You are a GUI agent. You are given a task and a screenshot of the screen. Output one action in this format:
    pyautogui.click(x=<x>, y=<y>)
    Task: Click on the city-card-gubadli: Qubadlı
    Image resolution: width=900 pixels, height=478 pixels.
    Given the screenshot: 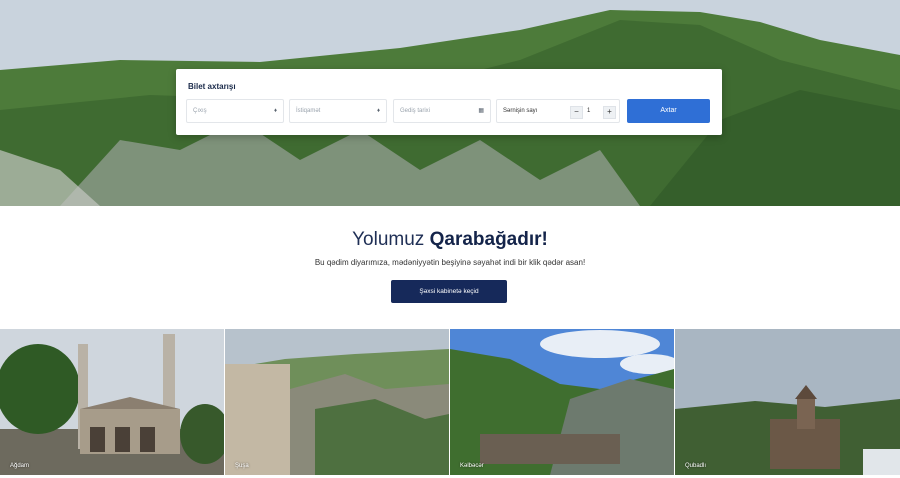 What is the action you would take?
    pyautogui.click(x=787, y=402)
    